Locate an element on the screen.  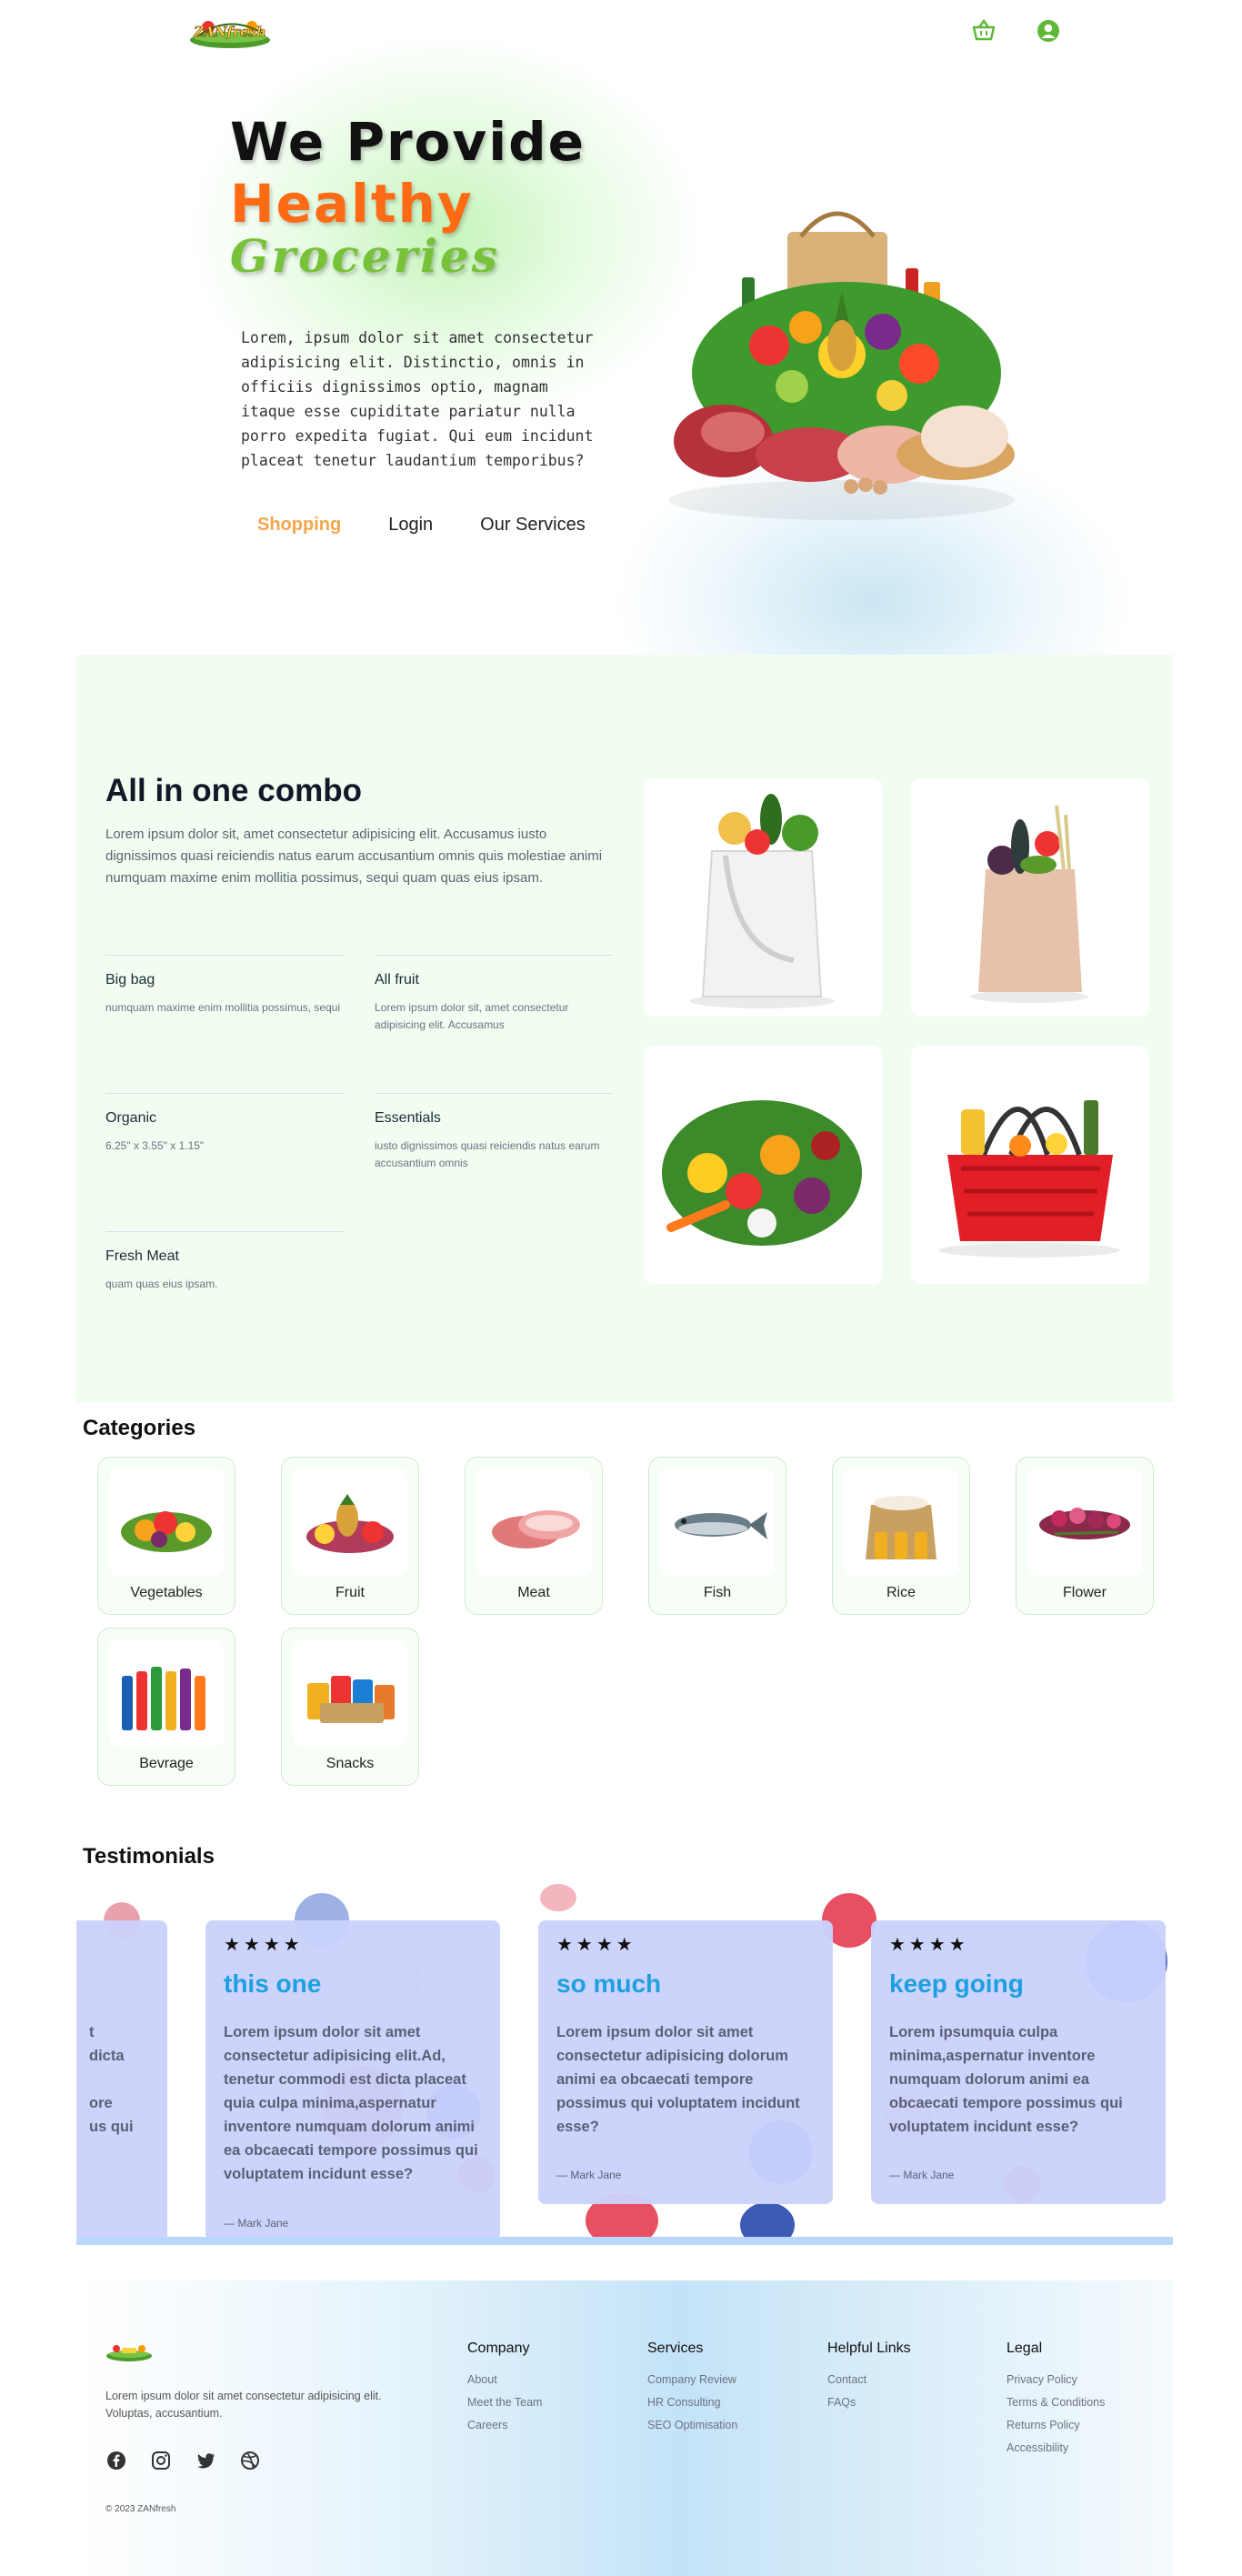
nav-login-link: Login is located at coordinates (410, 525).